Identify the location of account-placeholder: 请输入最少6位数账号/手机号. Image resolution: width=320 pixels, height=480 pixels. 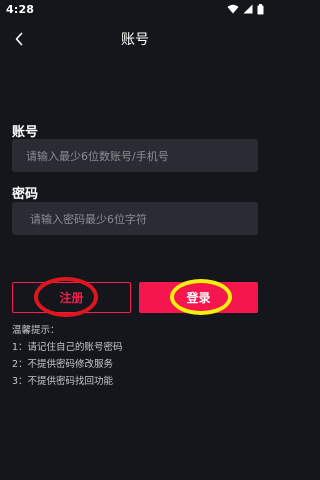
(97, 156).